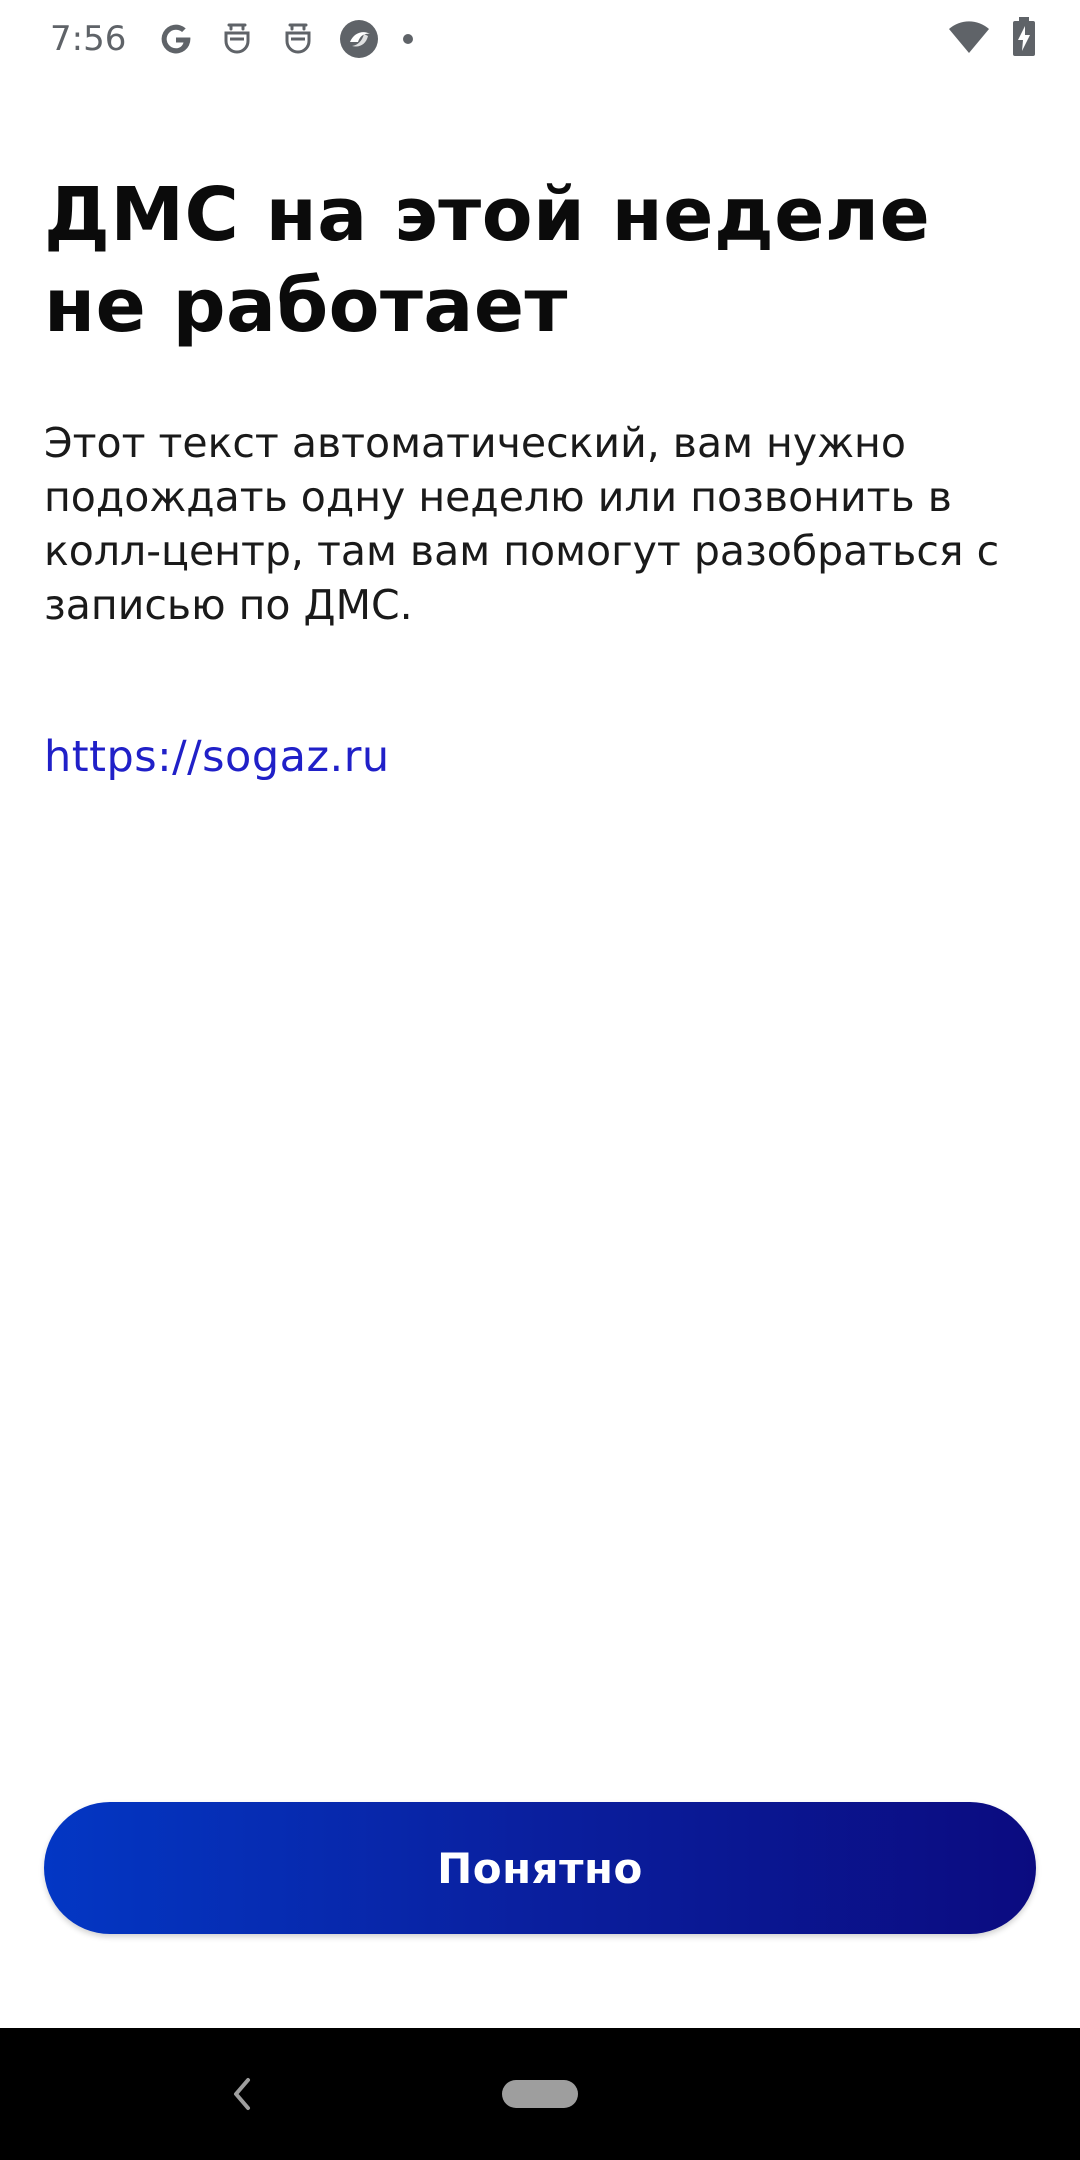 The image size is (1080, 2160). I want to click on home-pill-icon, so click(540, 2094).